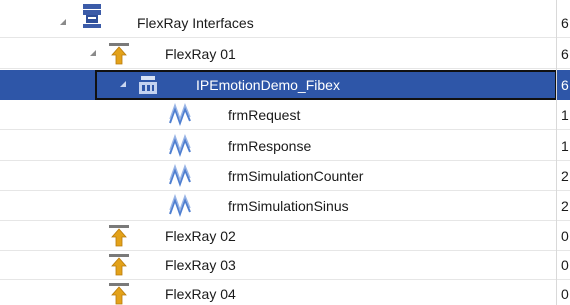 The height and width of the screenshot is (305, 570). I want to click on tree-row-frmsimulationsinus: frmSimulationSinus 2, so click(285, 206).